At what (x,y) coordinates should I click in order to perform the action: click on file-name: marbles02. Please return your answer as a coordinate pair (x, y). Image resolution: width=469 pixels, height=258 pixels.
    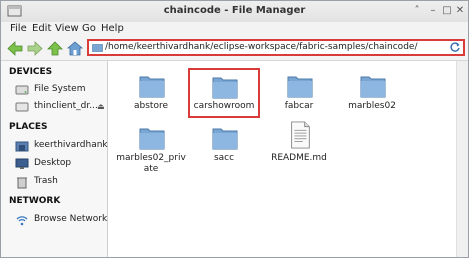
    Looking at the image, I should click on (372, 106).